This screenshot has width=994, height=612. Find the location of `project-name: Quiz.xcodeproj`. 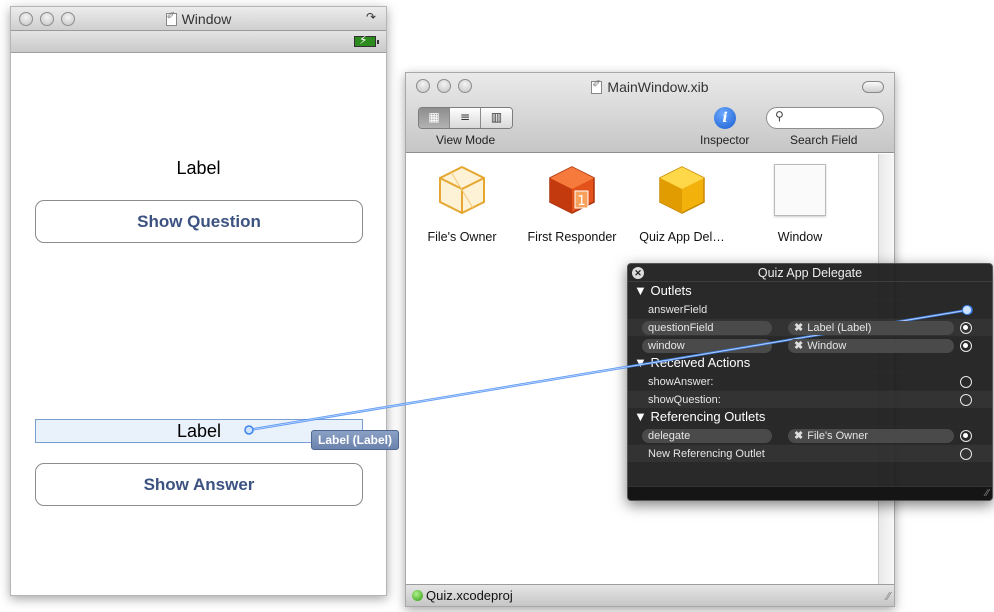

project-name: Quiz.xcodeproj is located at coordinates (469, 595).